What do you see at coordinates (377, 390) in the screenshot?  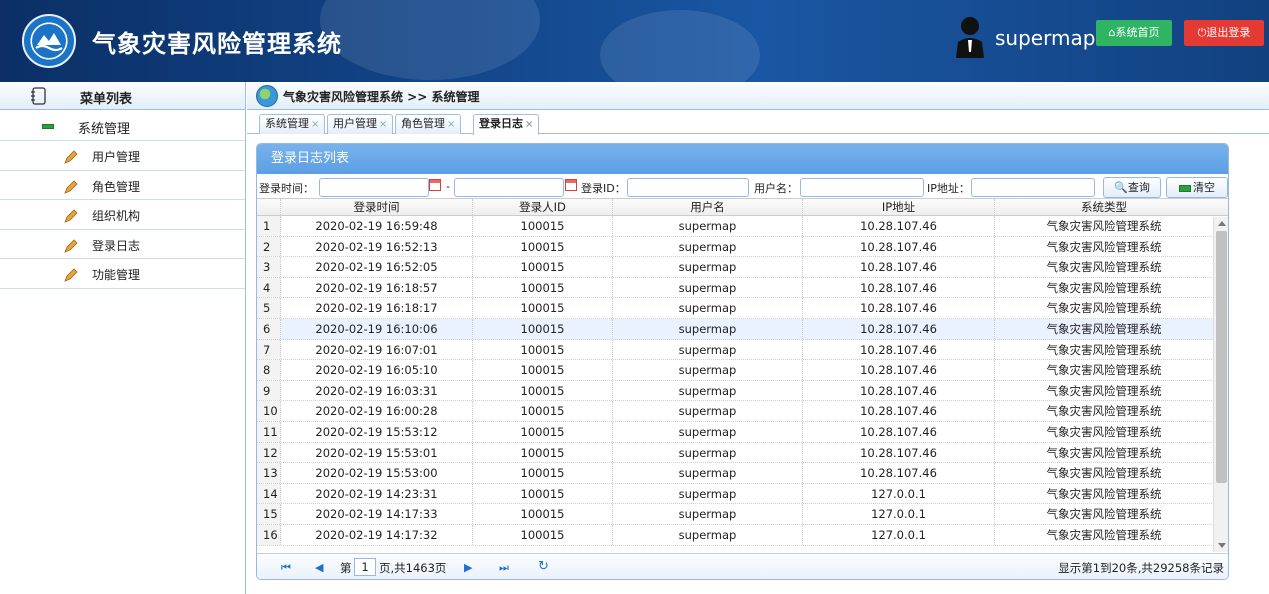 I see `table-cell: 2020-02-19 16:03:31` at bounding box center [377, 390].